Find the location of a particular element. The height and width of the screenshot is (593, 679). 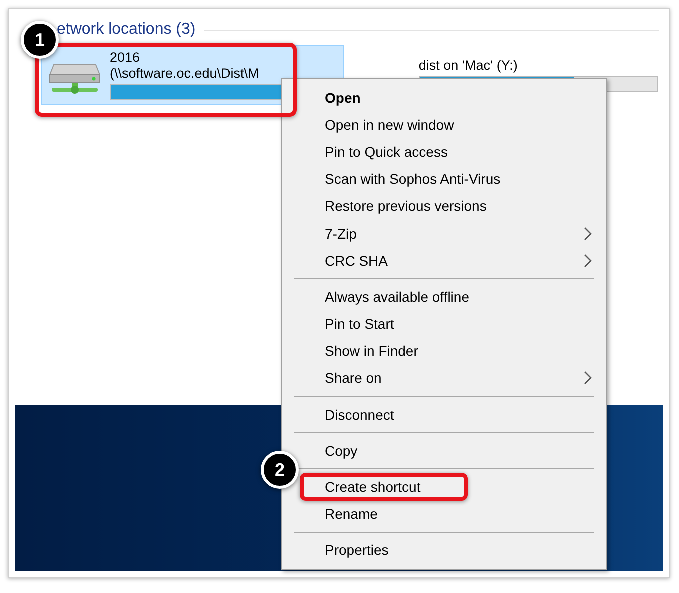

menu-item: Show in Finder is located at coordinates (453, 351).